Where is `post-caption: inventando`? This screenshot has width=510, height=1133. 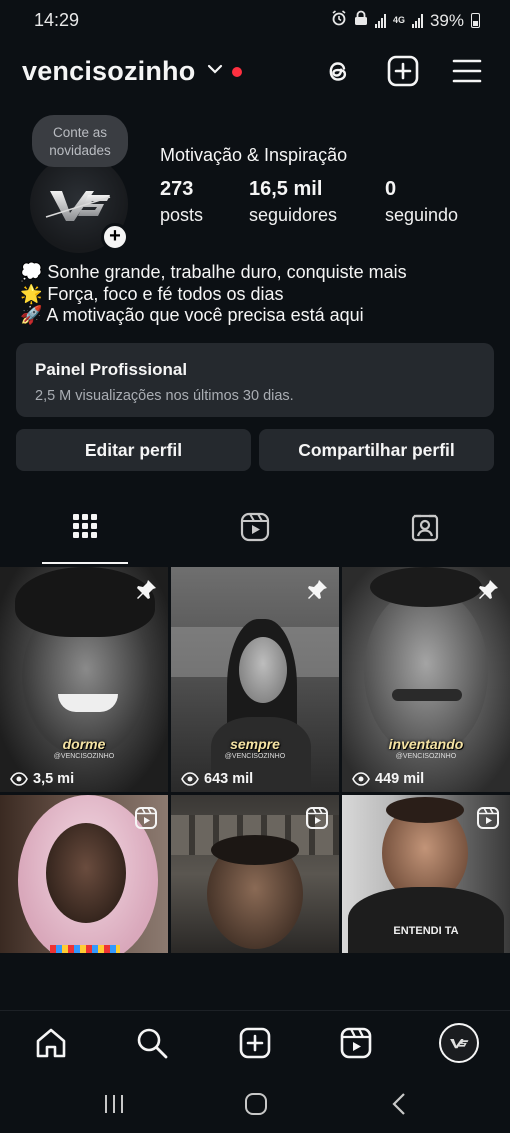 post-caption: inventando is located at coordinates (426, 744).